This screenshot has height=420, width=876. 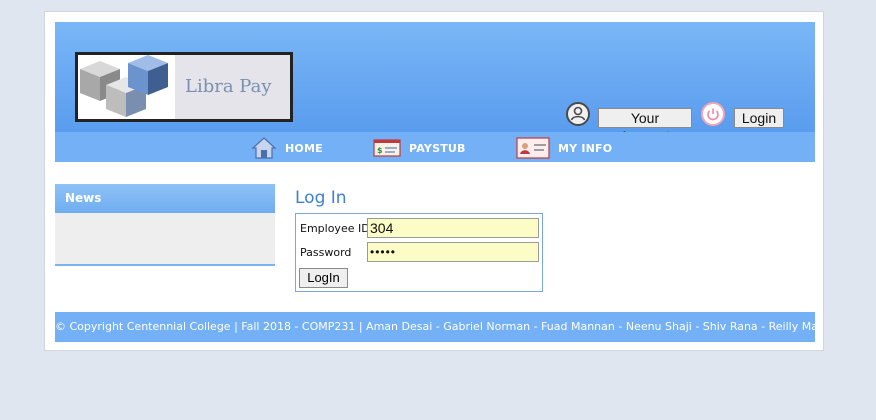 I want to click on id-card-icon, so click(x=533, y=148).